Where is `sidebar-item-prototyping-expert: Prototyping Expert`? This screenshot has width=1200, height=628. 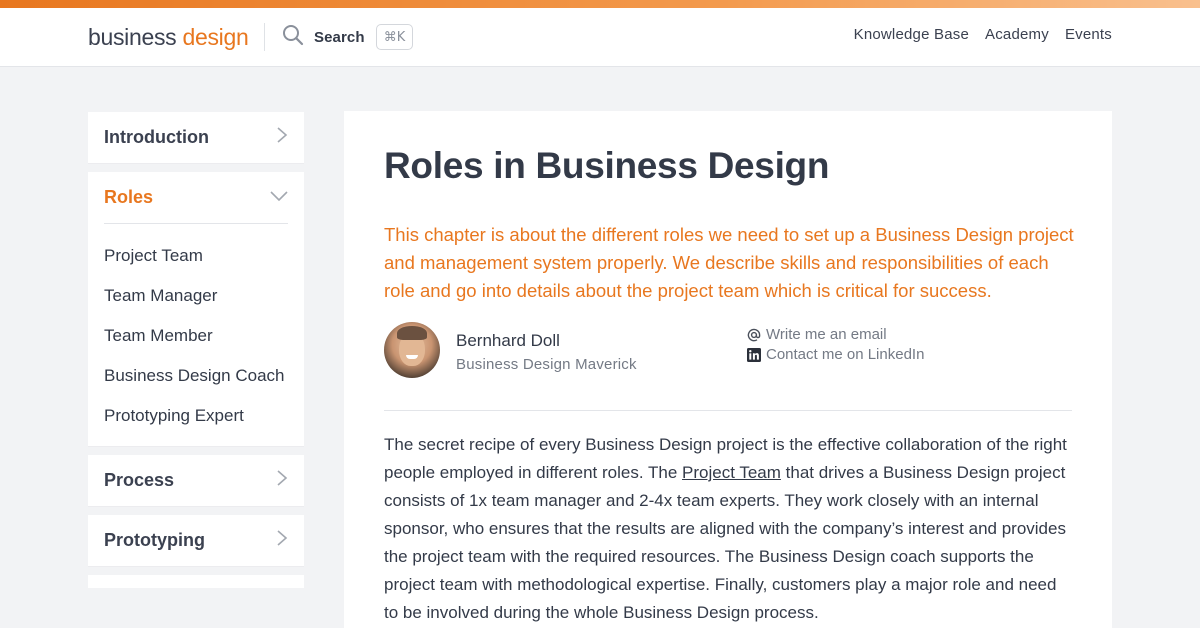 sidebar-item-prototyping-expert: Prototyping Expert is located at coordinates (196, 416).